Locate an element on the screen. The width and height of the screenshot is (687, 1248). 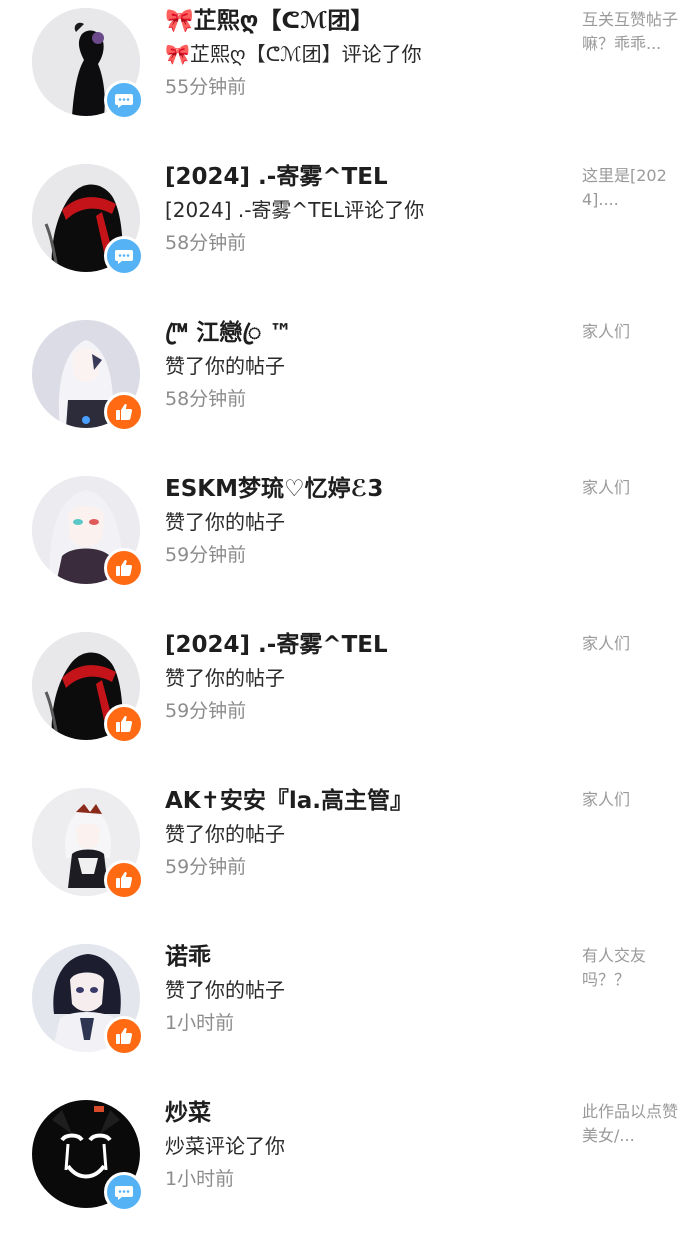
notification-action: 炒菜评论了你 is located at coordinates (225, 1146).